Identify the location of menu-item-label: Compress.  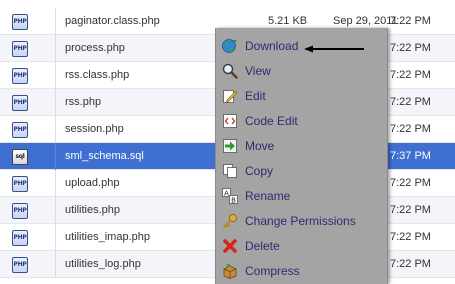
(272, 271).